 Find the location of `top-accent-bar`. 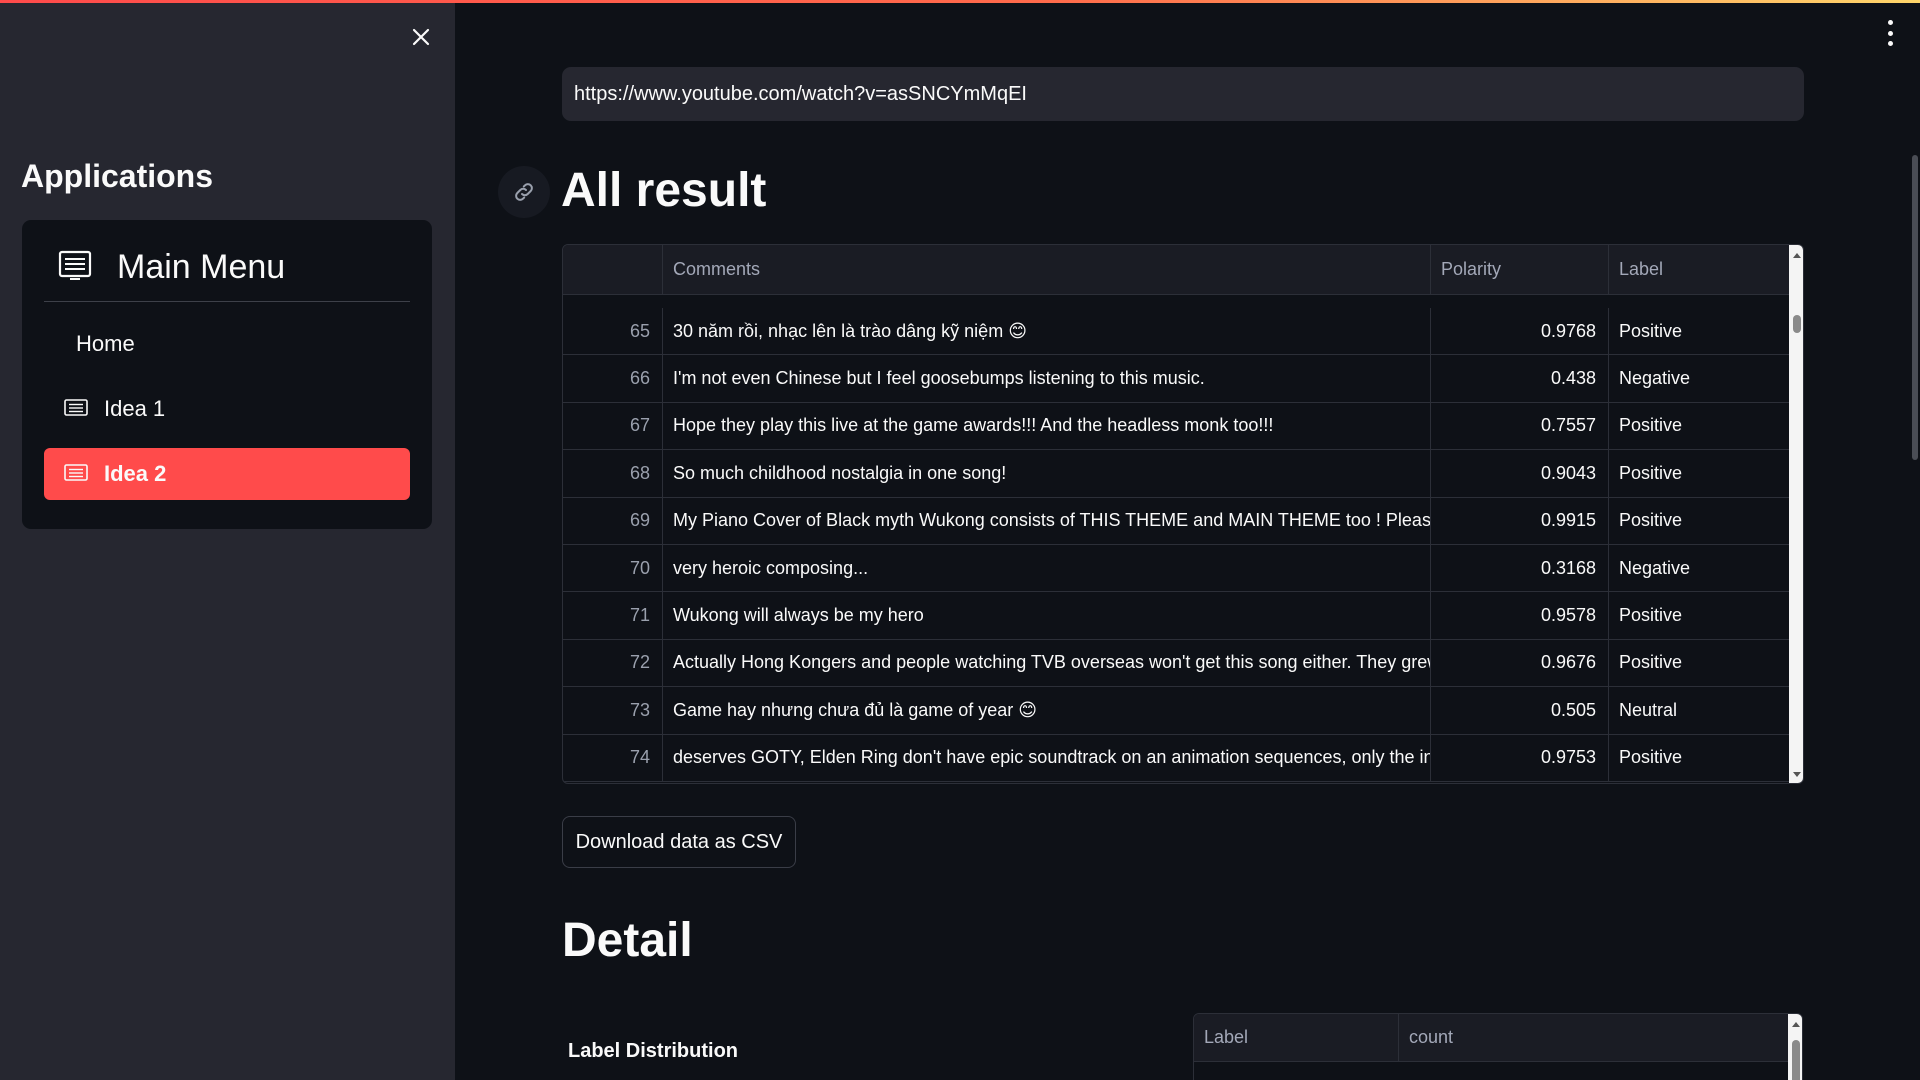

top-accent-bar is located at coordinates (960, 1).